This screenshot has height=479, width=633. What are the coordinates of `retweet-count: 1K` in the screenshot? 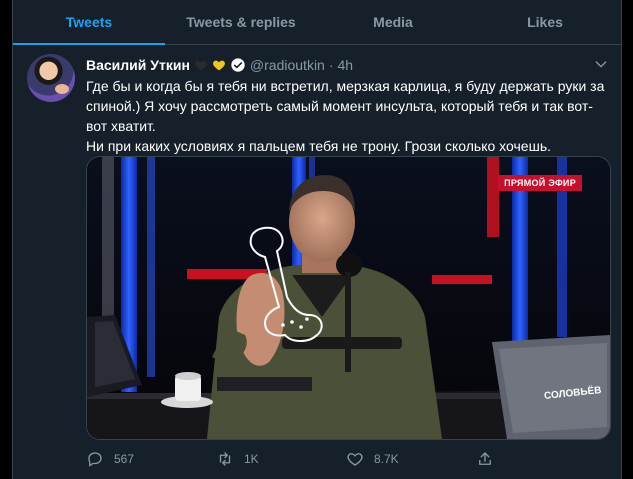 It's located at (251, 459).